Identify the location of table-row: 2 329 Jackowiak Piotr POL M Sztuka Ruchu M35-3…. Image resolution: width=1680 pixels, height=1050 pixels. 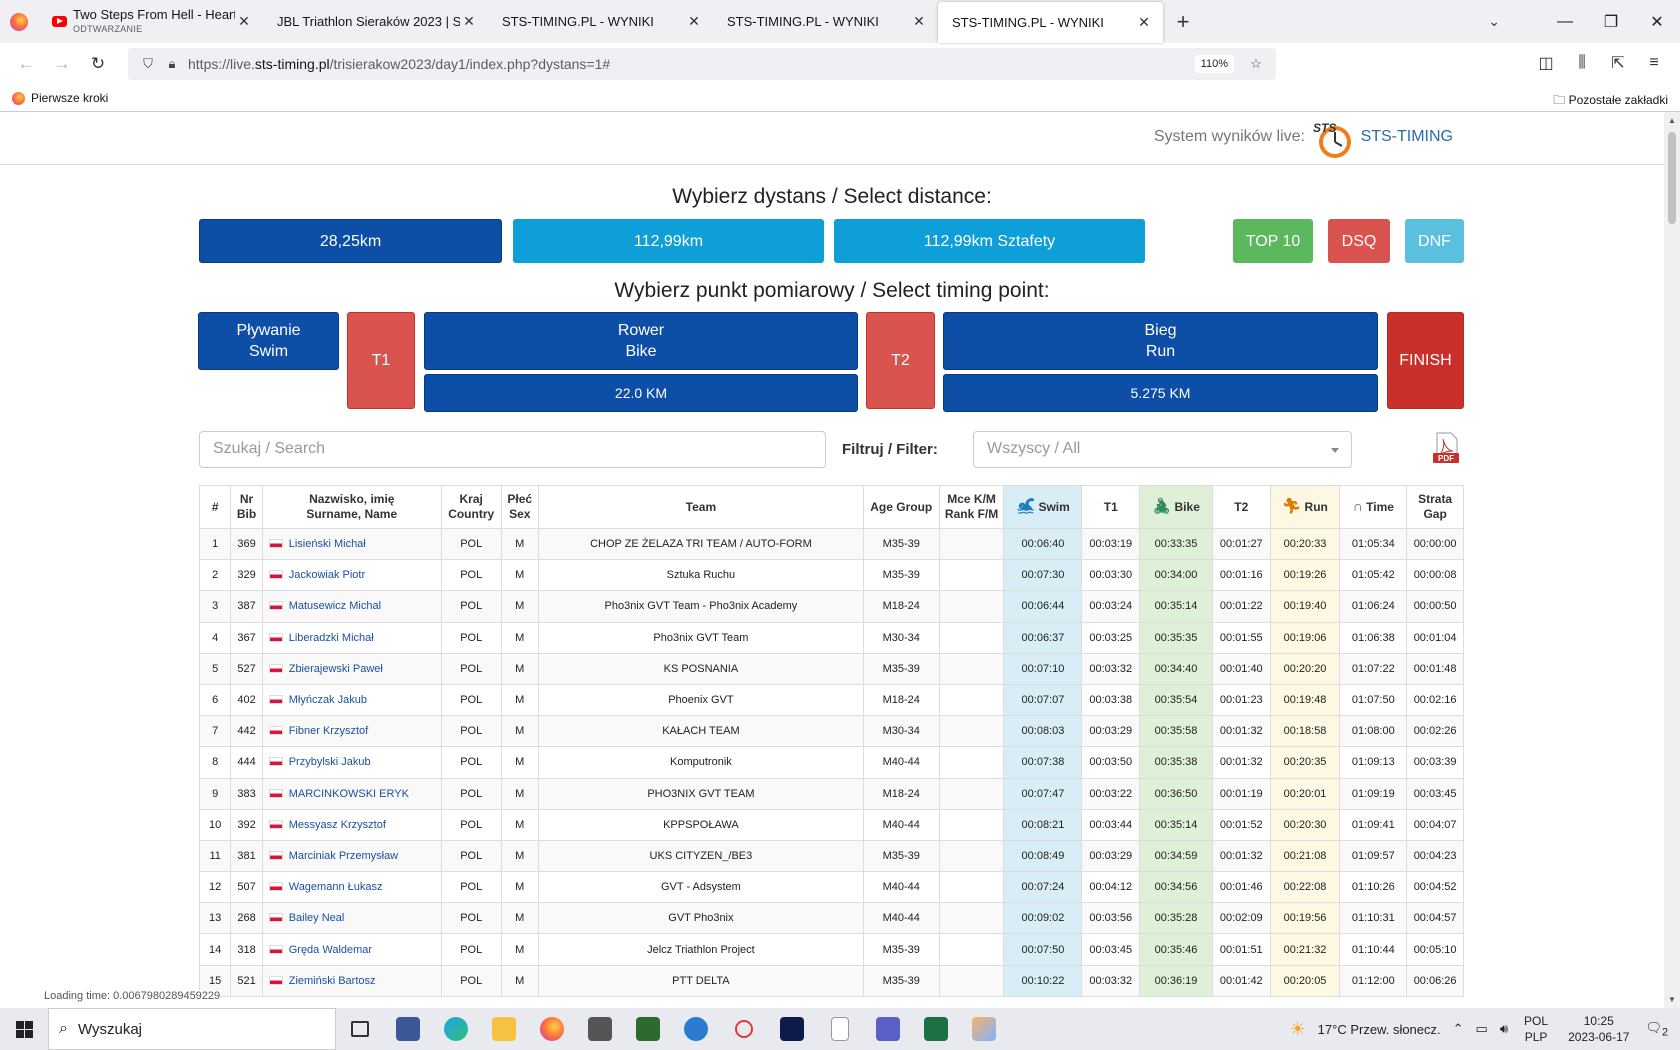
(831, 575).